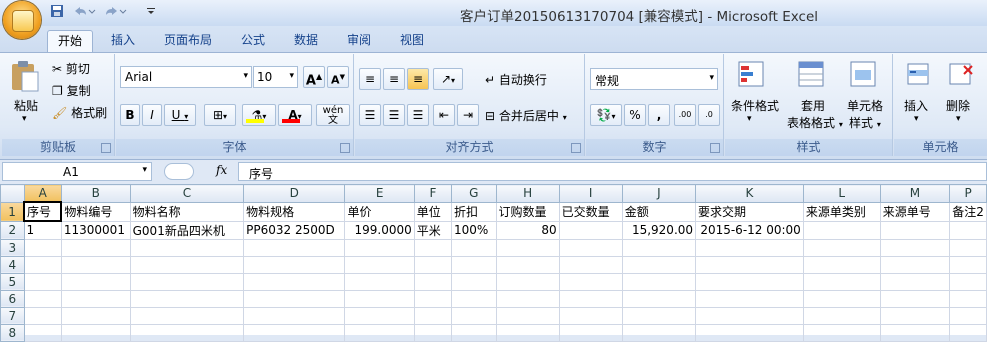 The width and height of the screenshot is (987, 342). I want to click on align-middle-button: ≡, so click(394, 79).